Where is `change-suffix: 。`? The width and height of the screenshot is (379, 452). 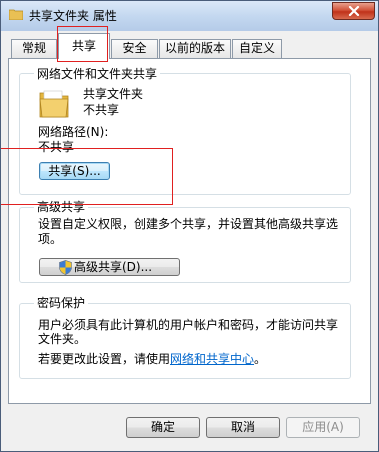 change-suffix: 。 is located at coordinates (260, 359).